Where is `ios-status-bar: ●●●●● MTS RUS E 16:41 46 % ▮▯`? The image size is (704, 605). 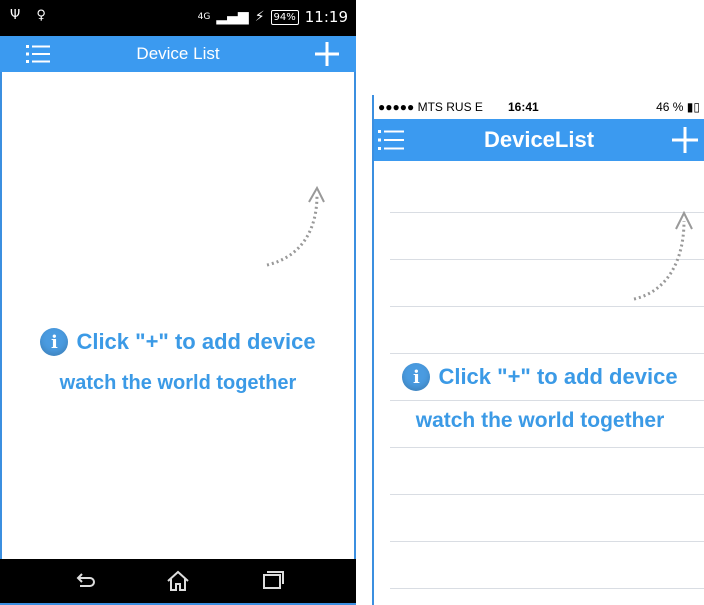 ios-status-bar: ●●●●● MTS RUS E 16:41 46 % ▮▯ is located at coordinates (539, 107).